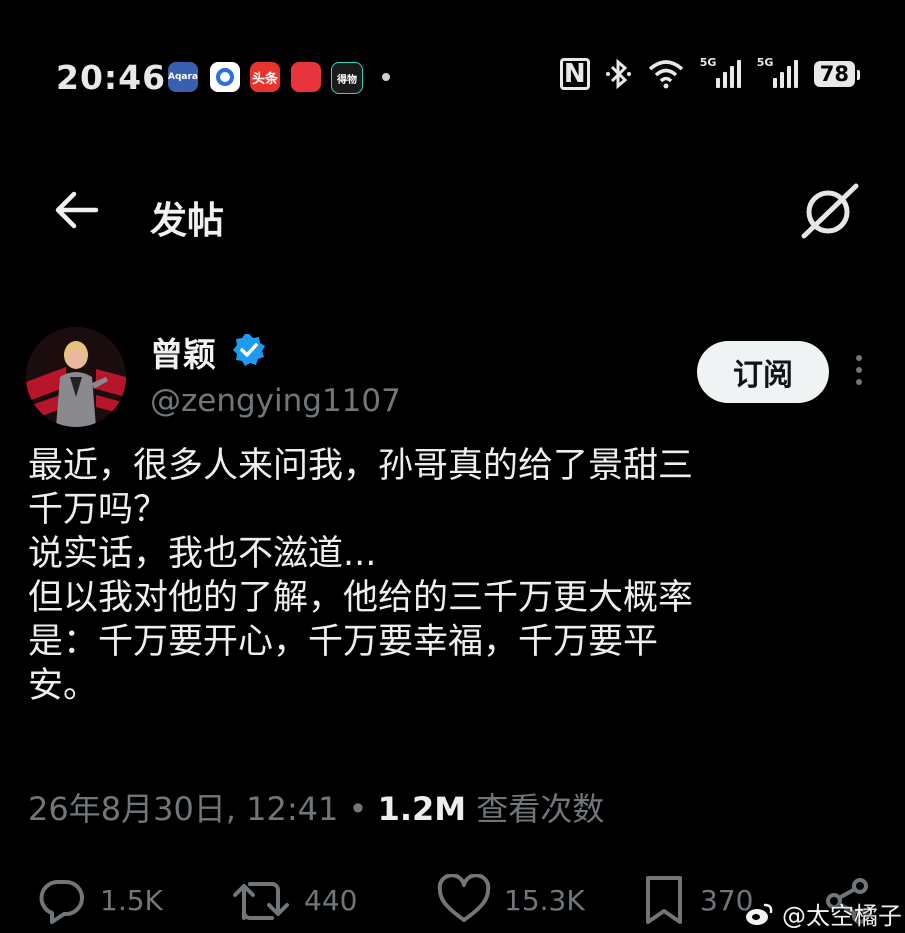 This screenshot has width=905, height=933. What do you see at coordinates (763, 372) in the screenshot?
I see `subscribe-button: 订阅` at bounding box center [763, 372].